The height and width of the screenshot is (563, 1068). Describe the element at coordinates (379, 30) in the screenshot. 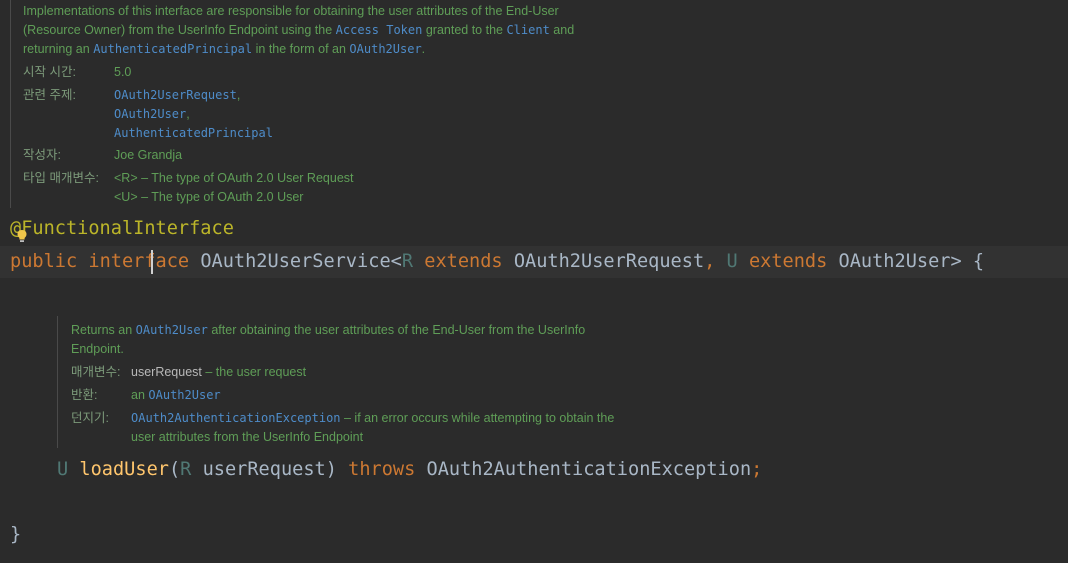

I see `access-token-link: Access Token` at that location.